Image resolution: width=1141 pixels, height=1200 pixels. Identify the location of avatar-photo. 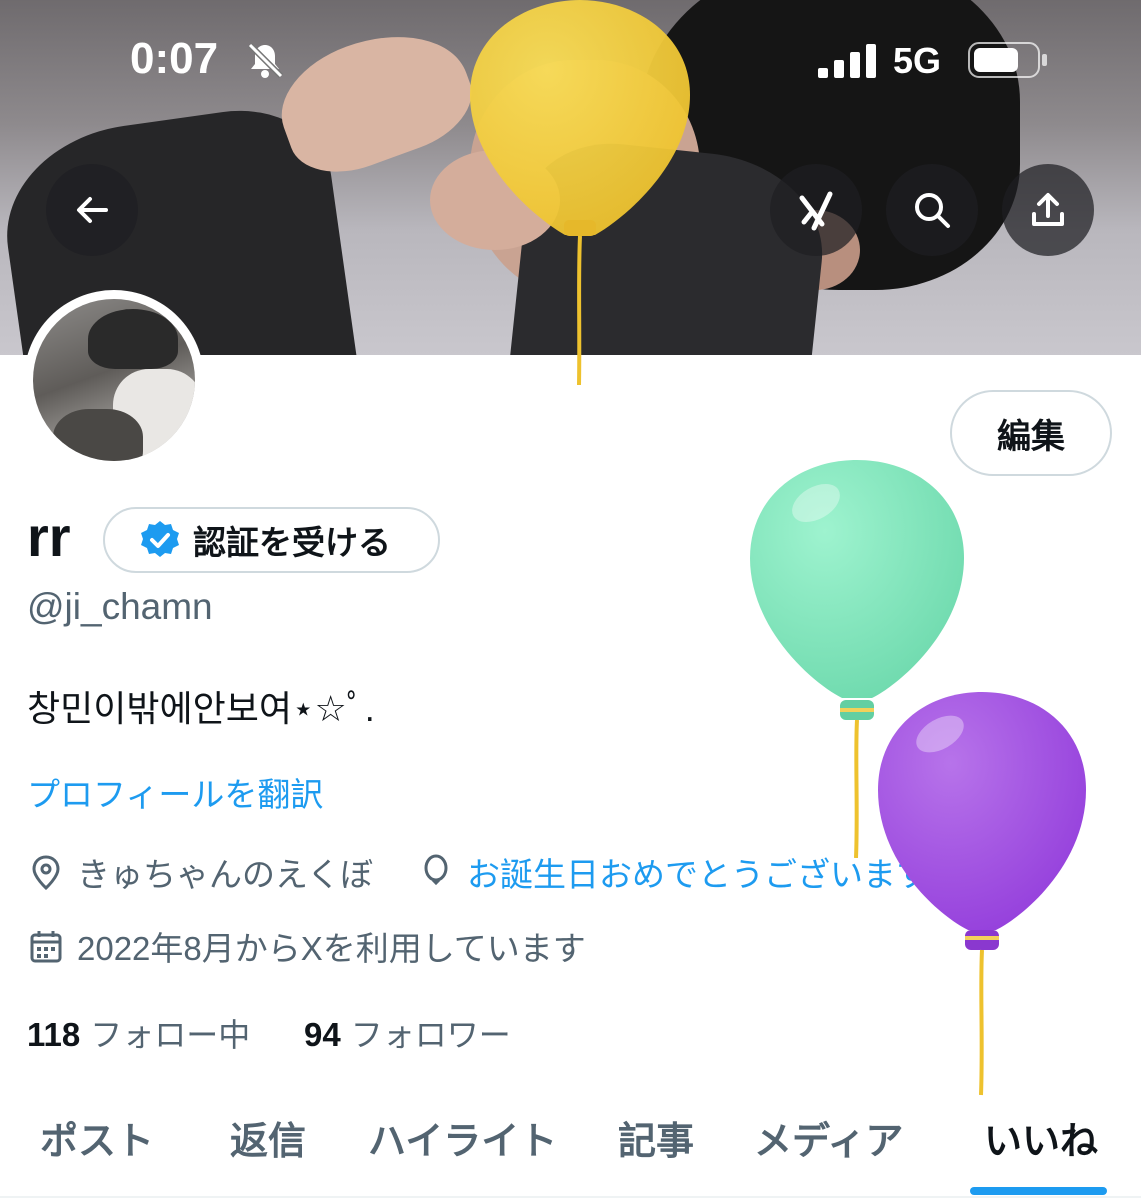
(114, 380).